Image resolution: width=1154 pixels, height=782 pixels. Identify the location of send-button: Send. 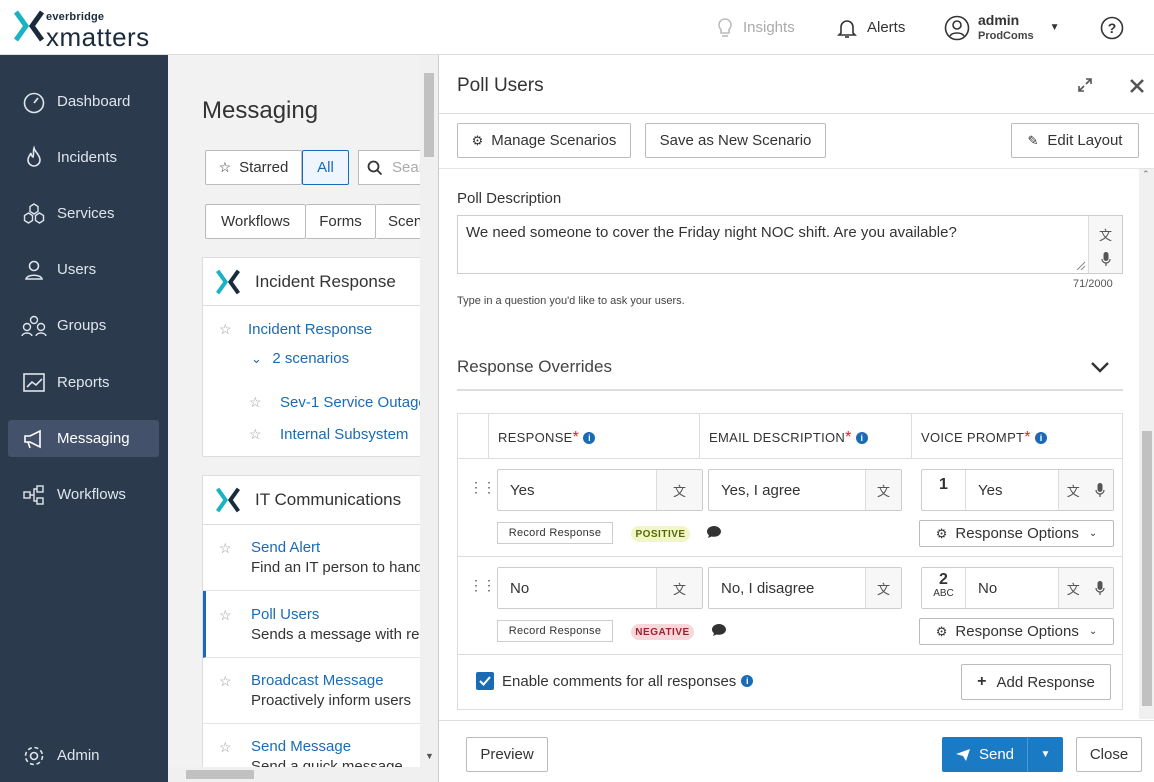
(985, 754).